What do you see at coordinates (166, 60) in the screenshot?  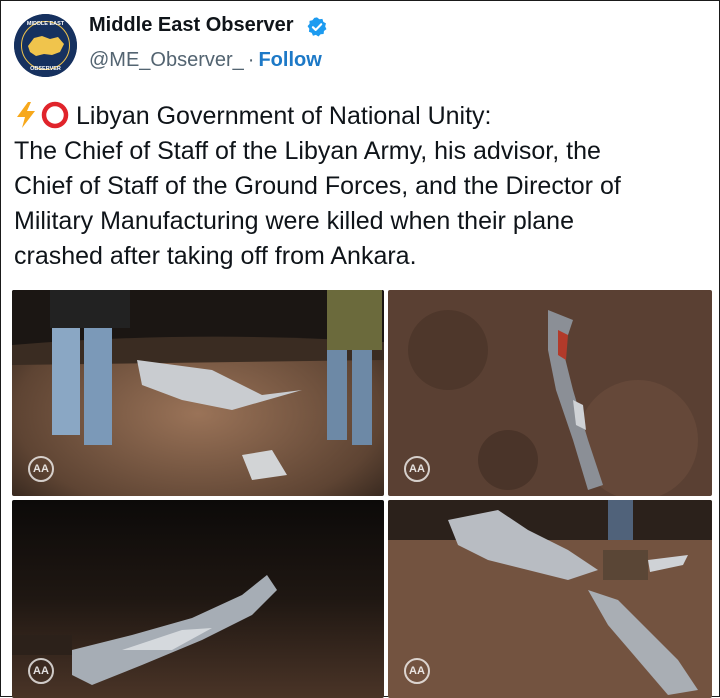 I see `account-handle: @ME_Observer_` at bounding box center [166, 60].